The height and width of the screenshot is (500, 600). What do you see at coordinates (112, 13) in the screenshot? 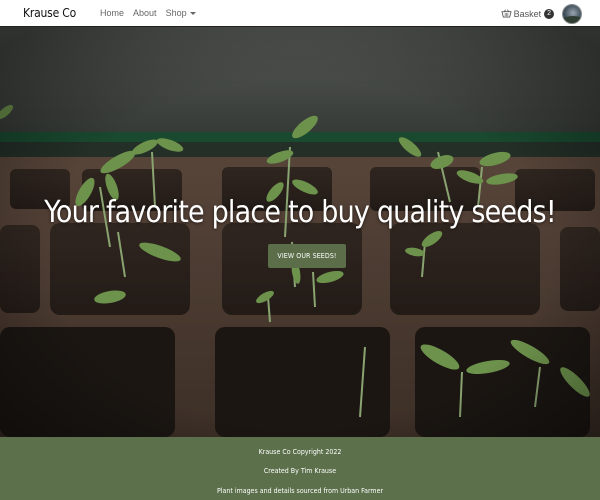
I see `nav-home-link: Home` at bounding box center [112, 13].